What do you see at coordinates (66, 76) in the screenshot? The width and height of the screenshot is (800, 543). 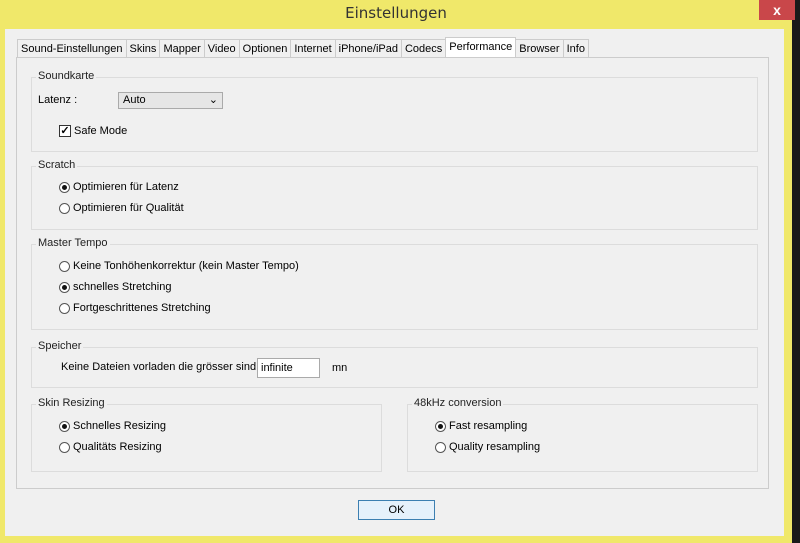 I see `group-label: Soundkarte` at bounding box center [66, 76].